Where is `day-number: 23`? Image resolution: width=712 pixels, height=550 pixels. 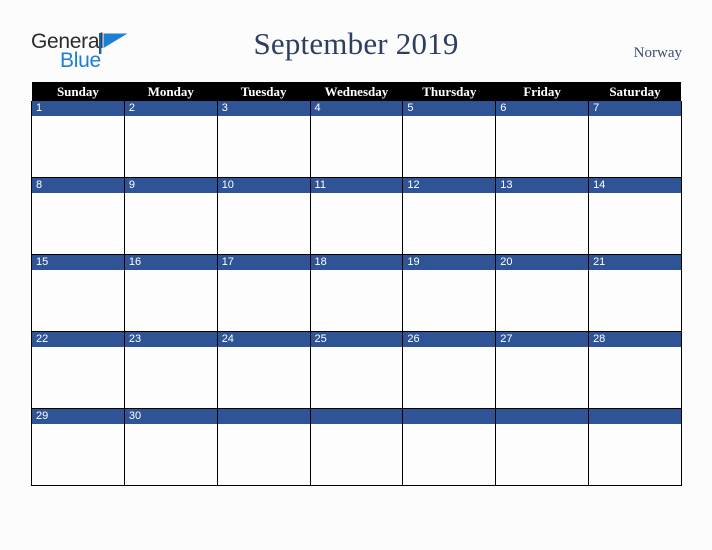 day-number: 23 is located at coordinates (170, 339).